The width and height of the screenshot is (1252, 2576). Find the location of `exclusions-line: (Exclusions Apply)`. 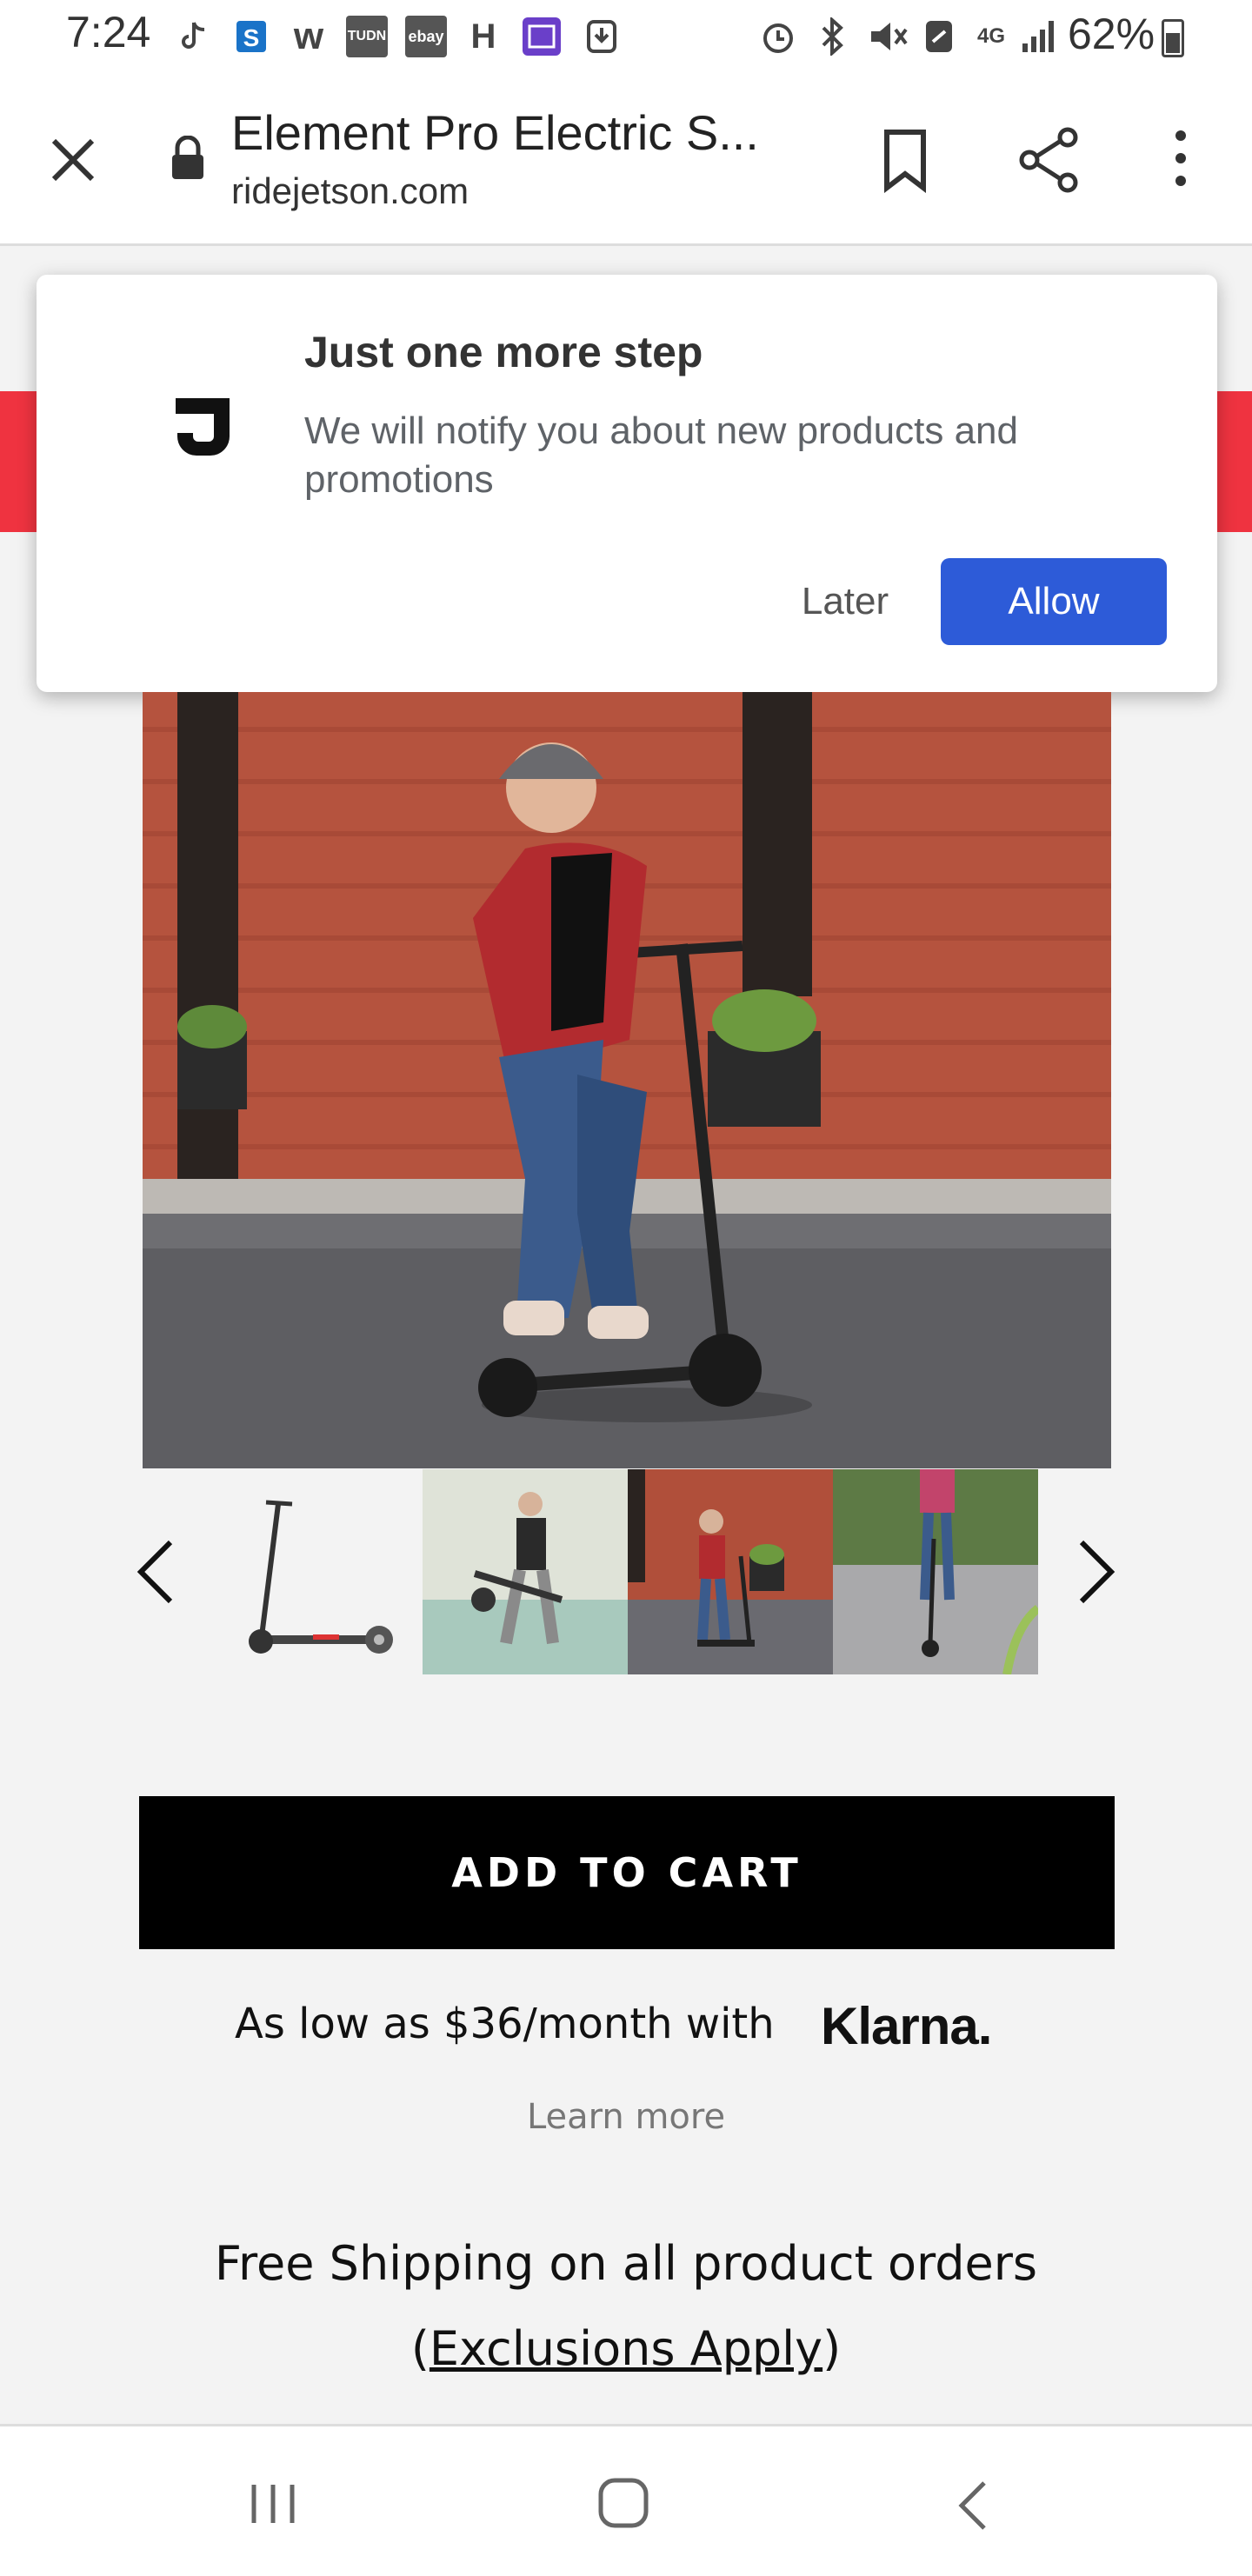

exclusions-line: (Exclusions Apply) is located at coordinates (626, 2348).